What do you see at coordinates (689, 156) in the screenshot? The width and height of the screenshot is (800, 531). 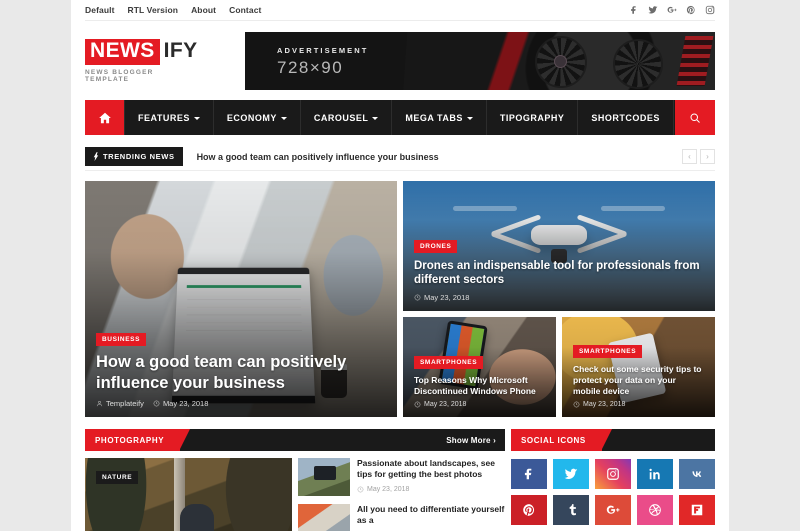 I see `trending-prev-button: ‹` at bounding box center [689, 156].